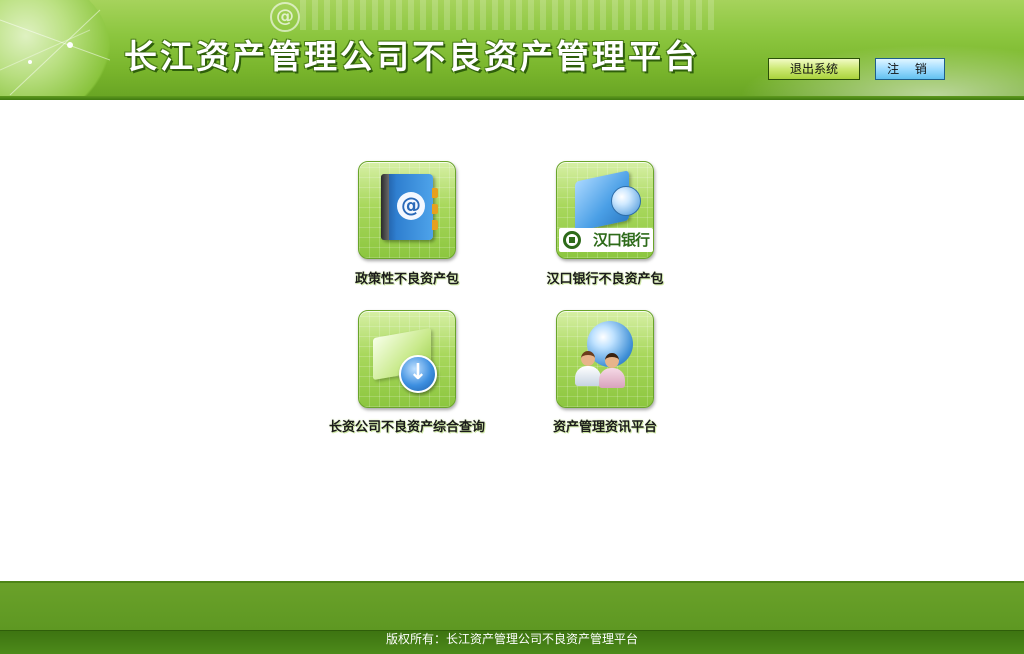 The image size is (1024, 654). What do you see at coordinates (418, 374) in the screenshot?
I see `download-icon: ↓` at bounding box center [418, 374].